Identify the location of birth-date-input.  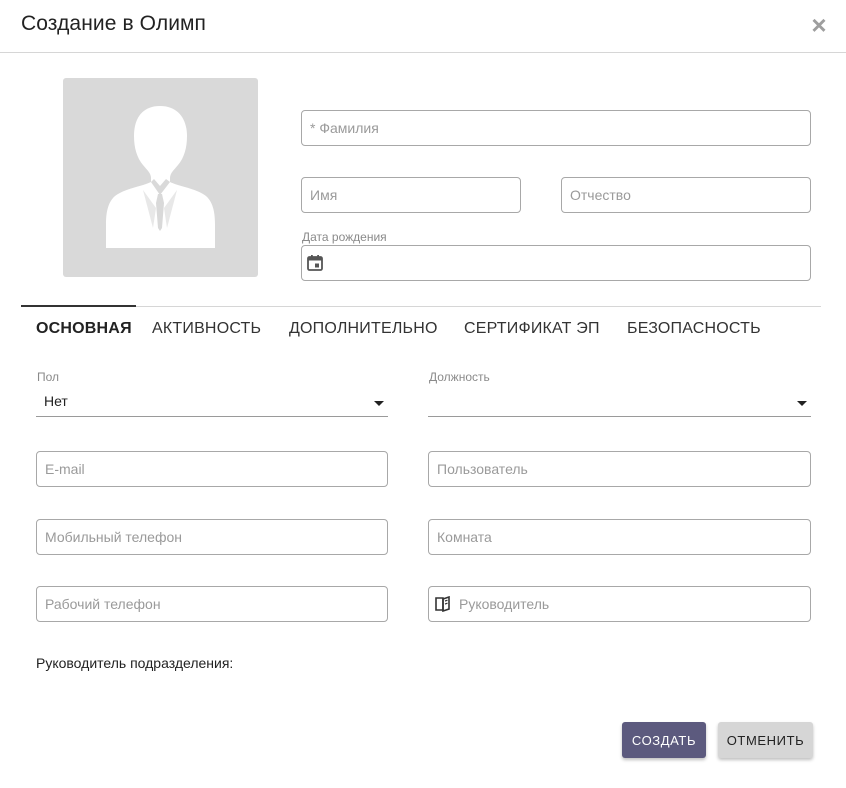
(556, 263).